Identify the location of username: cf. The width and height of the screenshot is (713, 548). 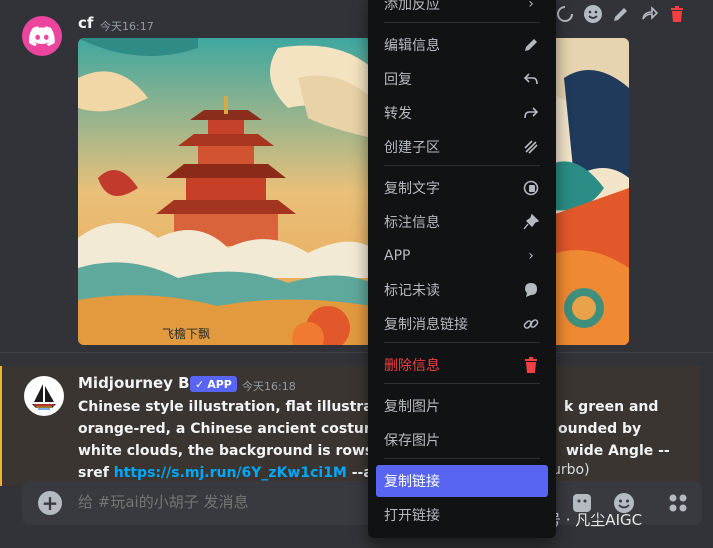
(85, 23).